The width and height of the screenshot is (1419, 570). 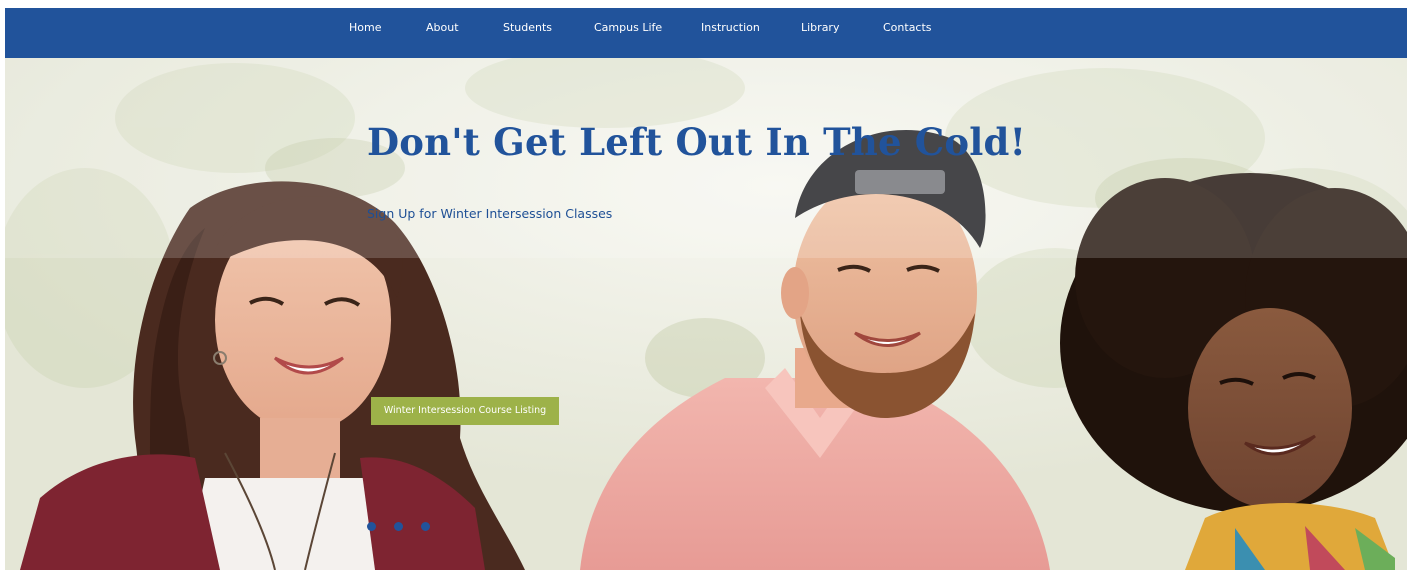 What do you see at coordinates (365, 29) in the screenshot?
I see `nav-item-home: Home` at bounding box center [365, 29].